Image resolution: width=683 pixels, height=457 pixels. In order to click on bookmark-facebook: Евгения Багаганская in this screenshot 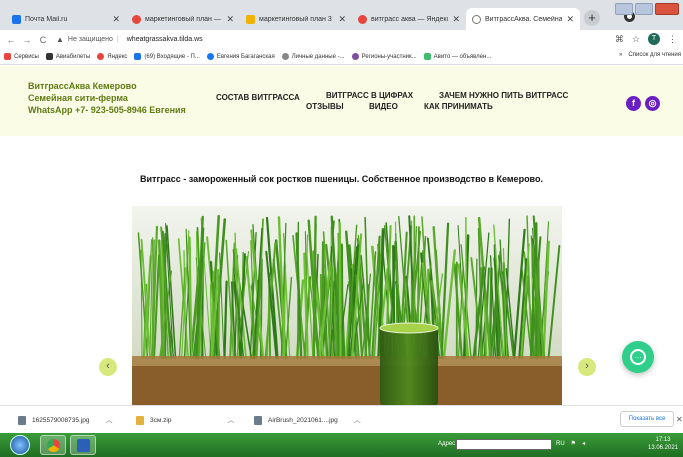, I will do `click(240, 56)`.